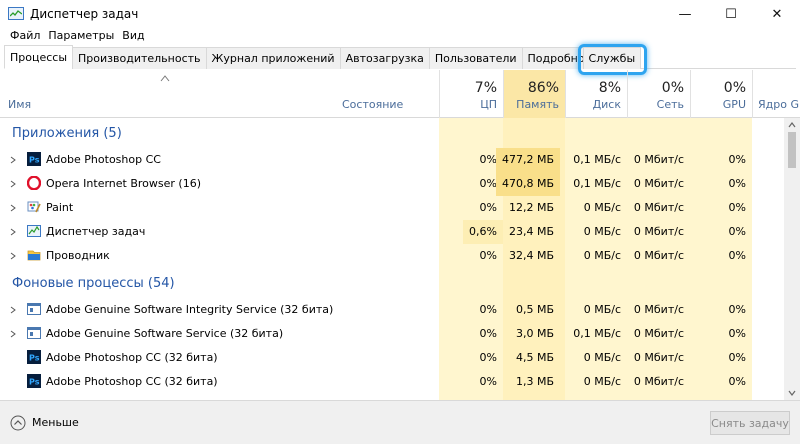 The width and height of the screenshot is (800, 444). Describe the element at coordinates (34, 183) in the screenshot. I see `opera-icon` at that location.